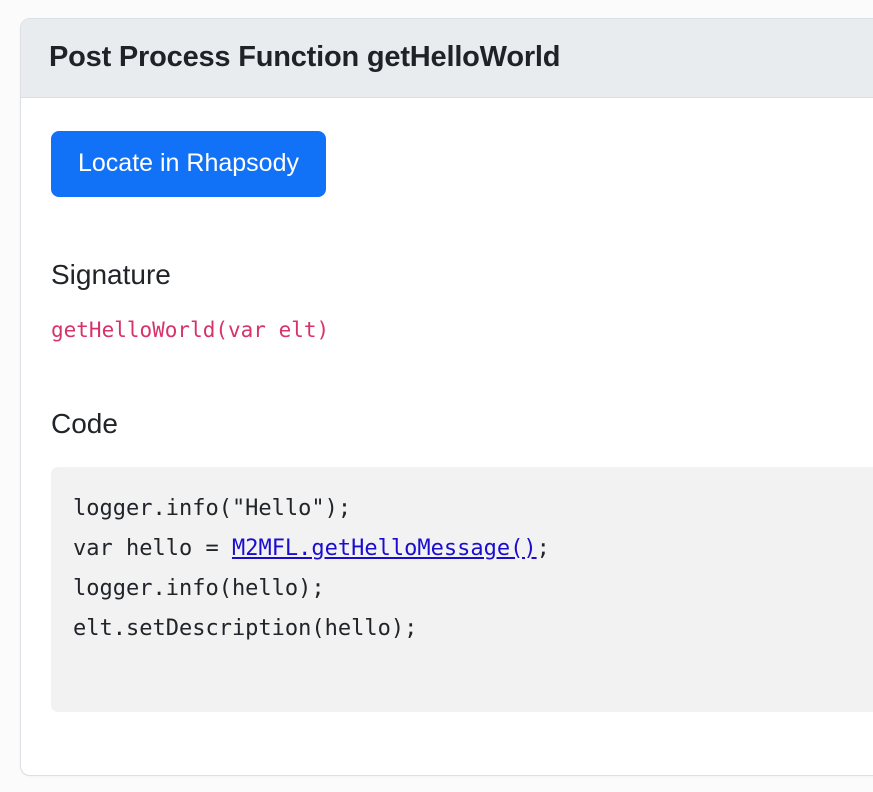  What do you see at coordinates (84, 424) in the screenshot?
I see `code-section-heading: Code` at bounding box center [84, 424].